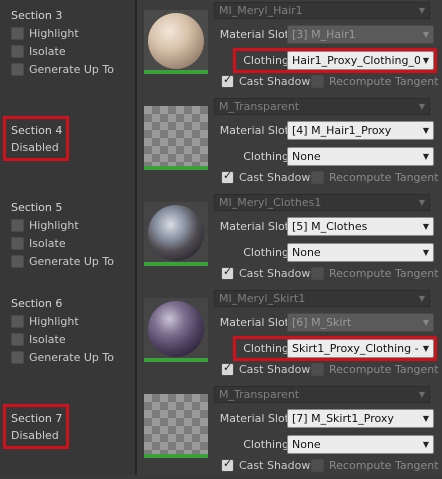 This screenshot has height=479, width=442. Describe the element at coordinates (330, 226) in the screenshot. I see `material-slot-value: [5] M_Clothes` at that location.